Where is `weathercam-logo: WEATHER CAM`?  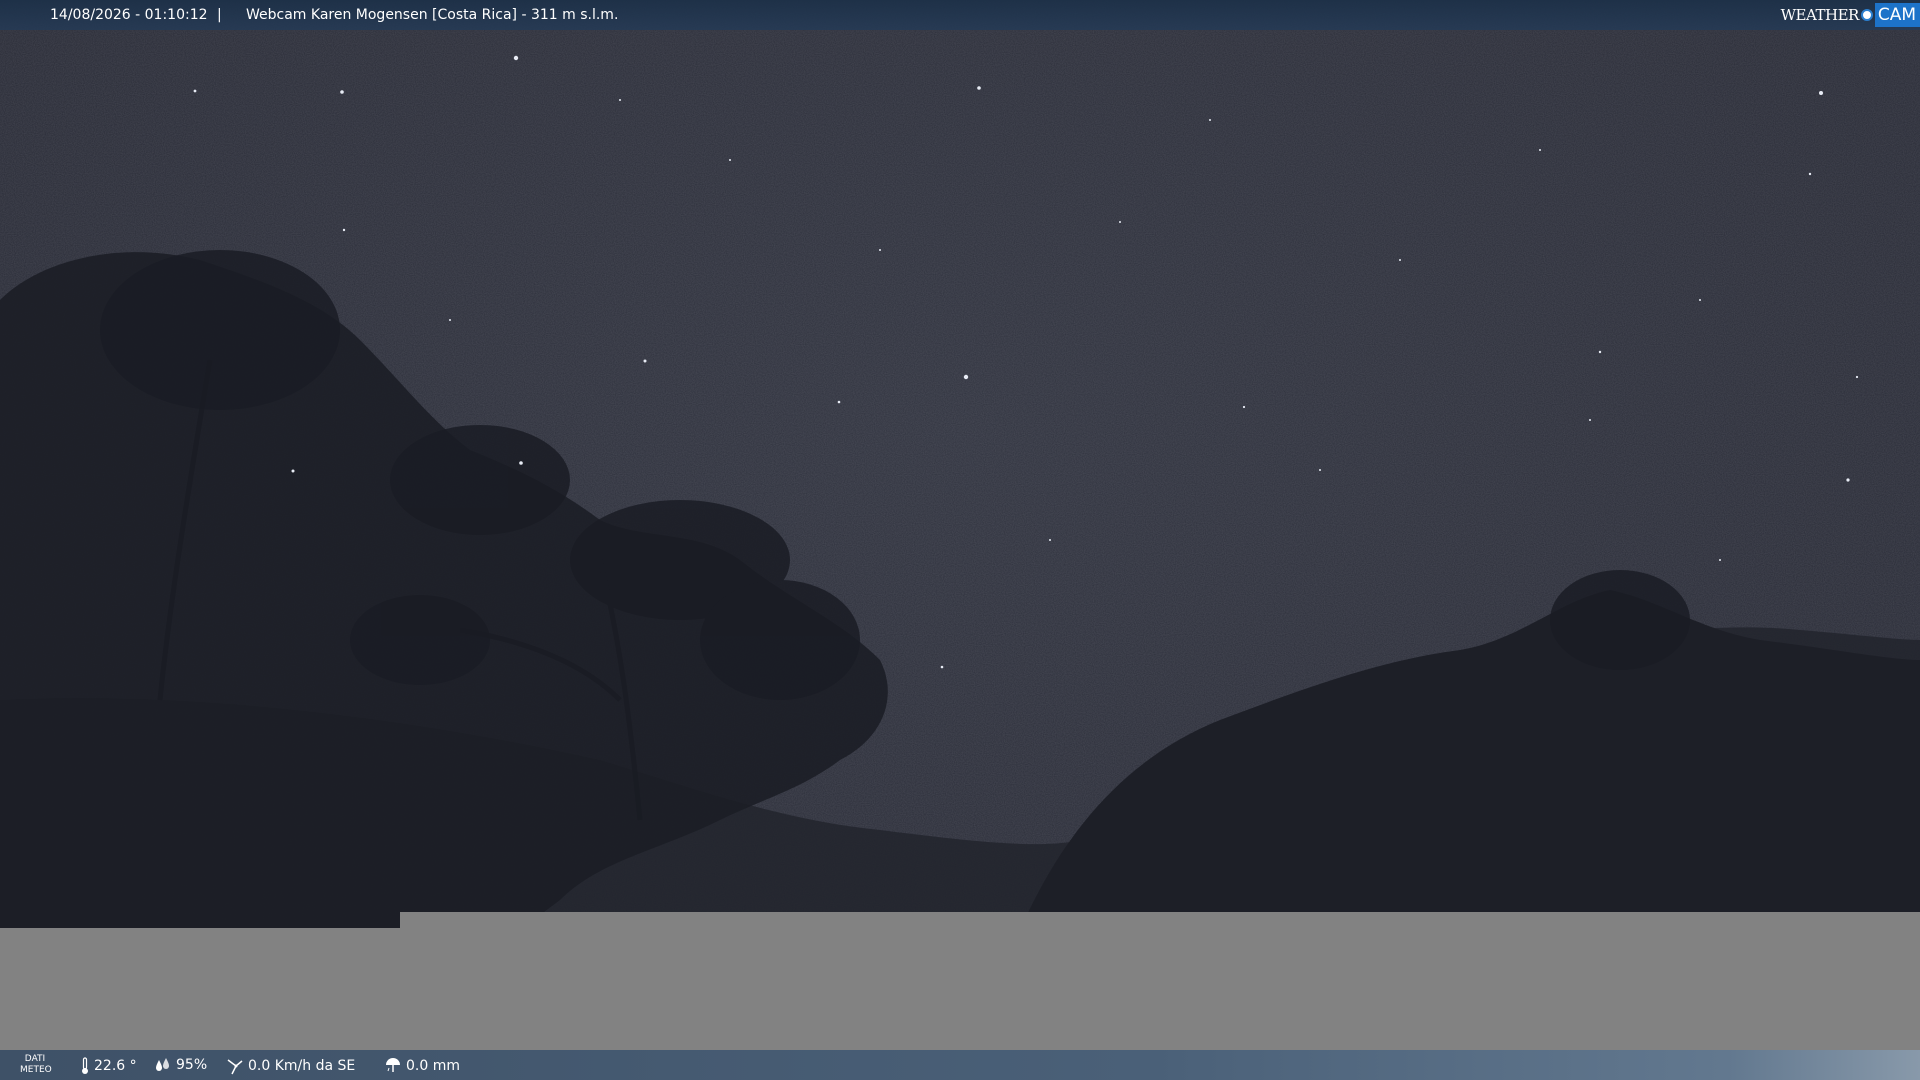
weathercam-logo: WEATHER CAM is located at coordinates (1850, 15).